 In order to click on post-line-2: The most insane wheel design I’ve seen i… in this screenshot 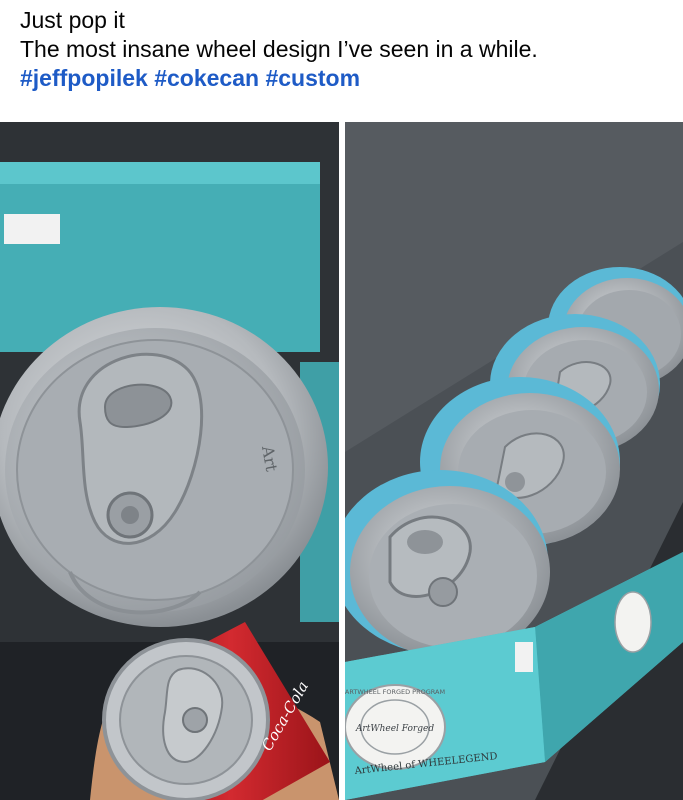, I will do `click(279, 49)`.